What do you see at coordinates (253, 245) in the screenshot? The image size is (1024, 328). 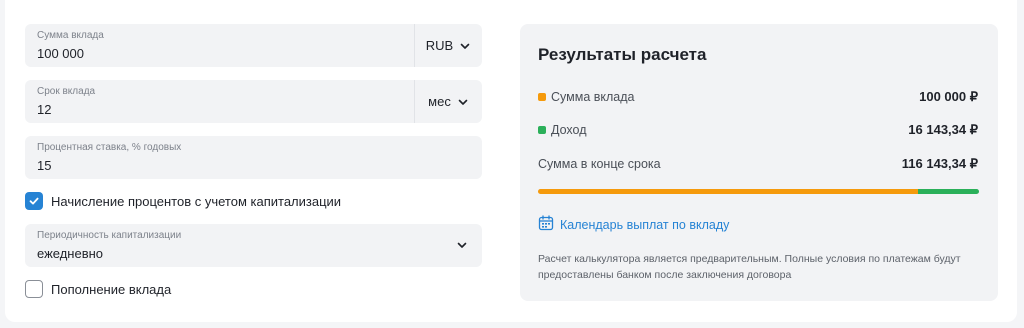 I see `capitalization-periodicity-select: Периодичность капитализации ежедневно` at bounding box center [253, 245].